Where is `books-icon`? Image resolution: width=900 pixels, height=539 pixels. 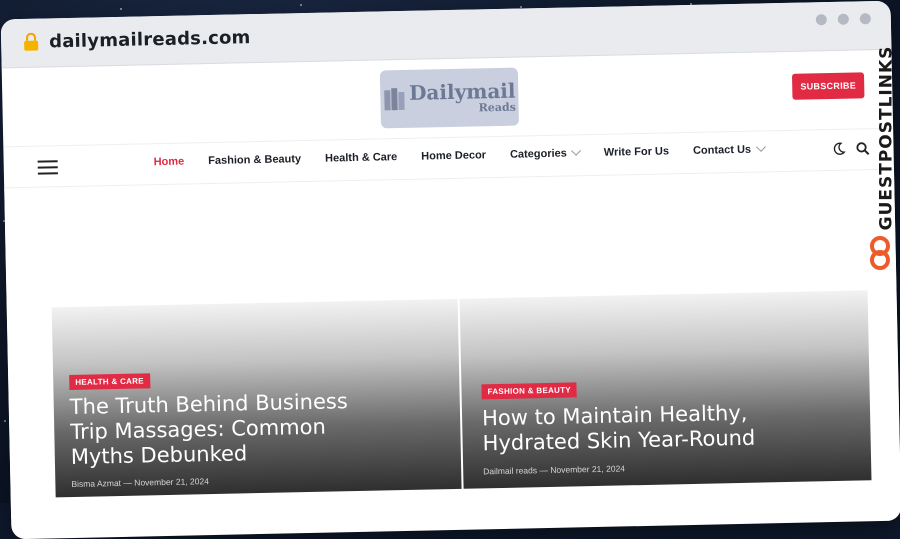
books-icon is located at coordinates (394, 99).